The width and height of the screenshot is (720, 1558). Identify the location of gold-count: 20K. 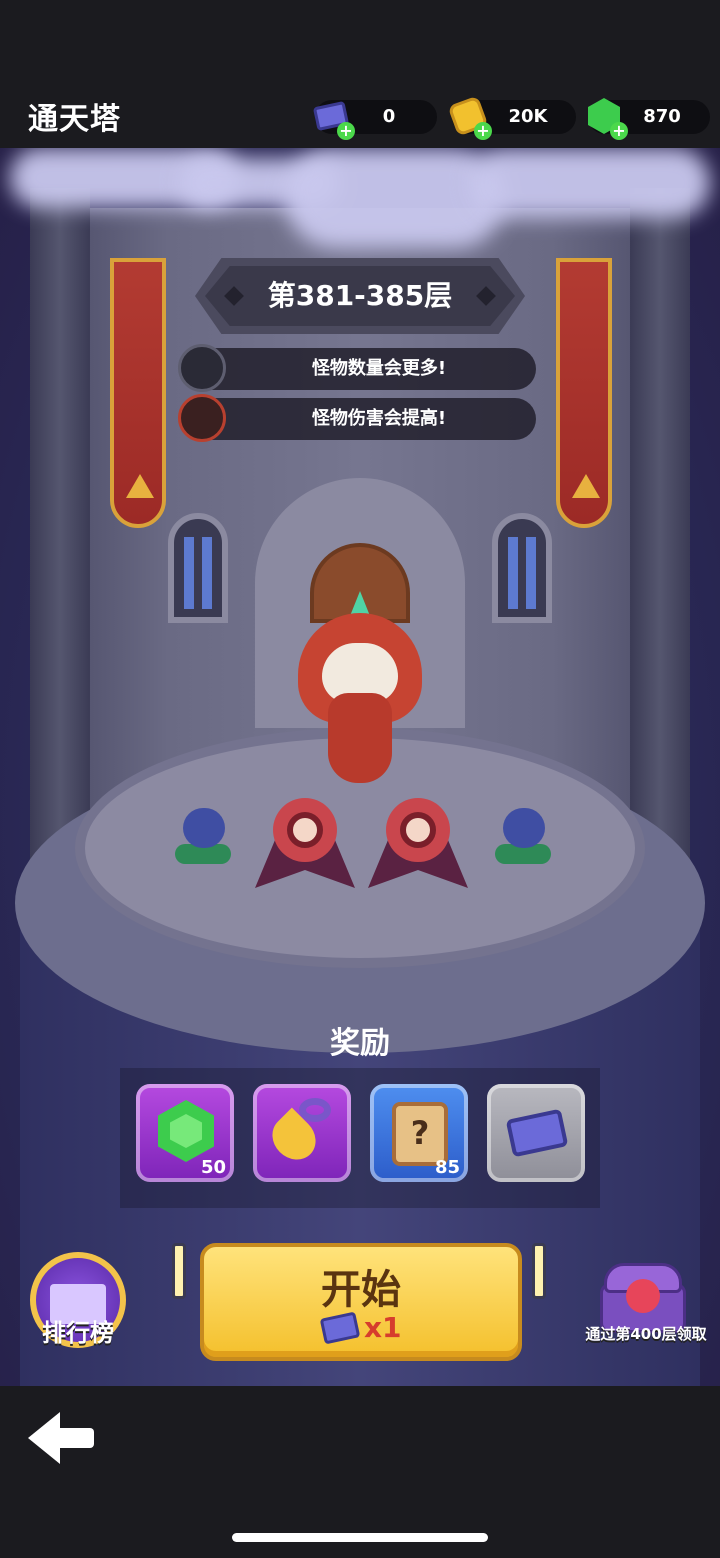
(528, 116).